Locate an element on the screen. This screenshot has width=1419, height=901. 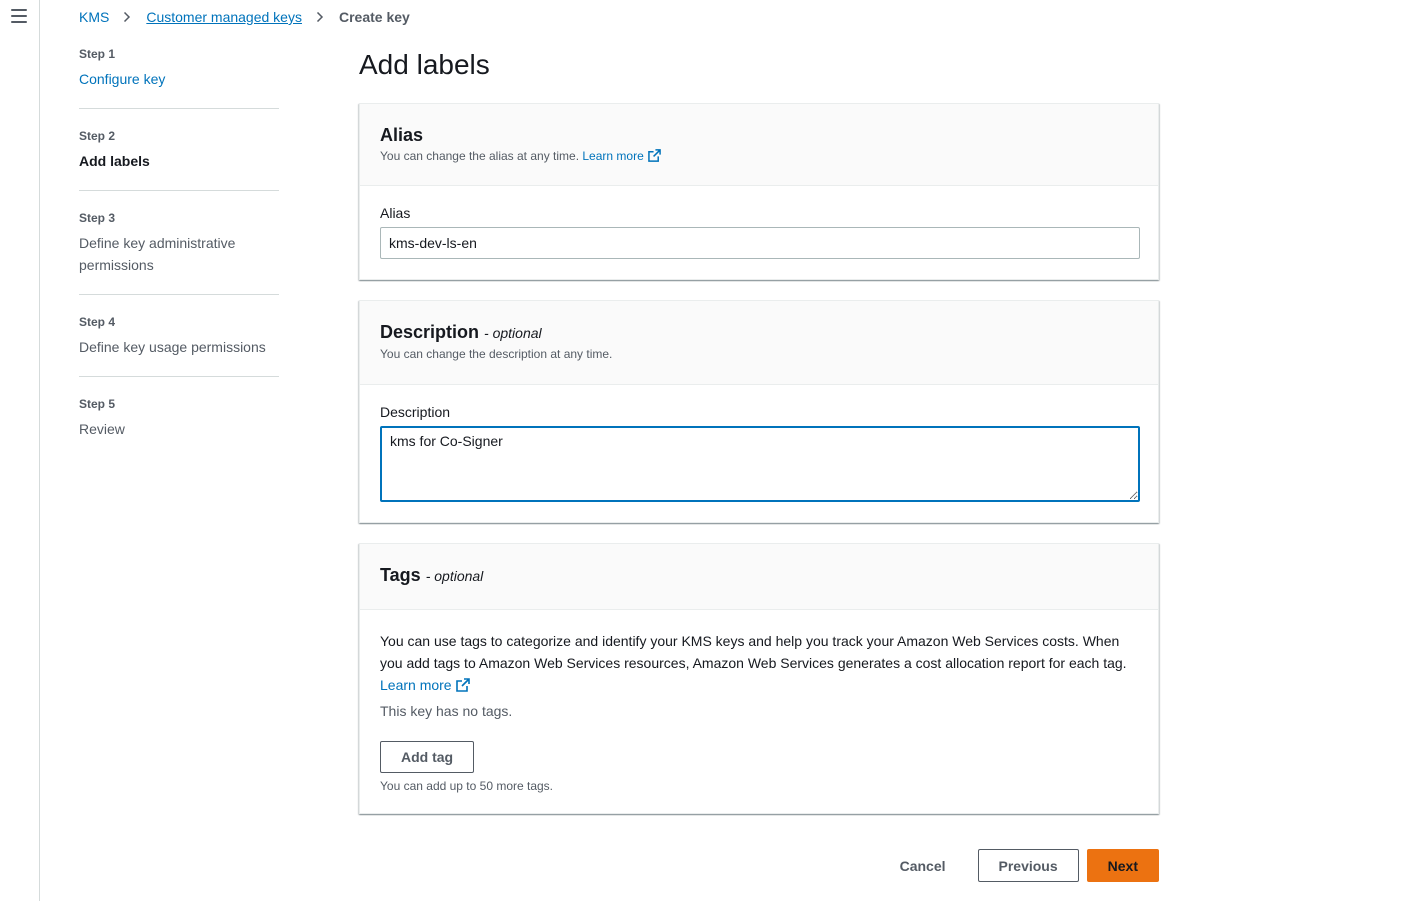
step-link-configure-key: Configure key is located at coordinates (179, 79).